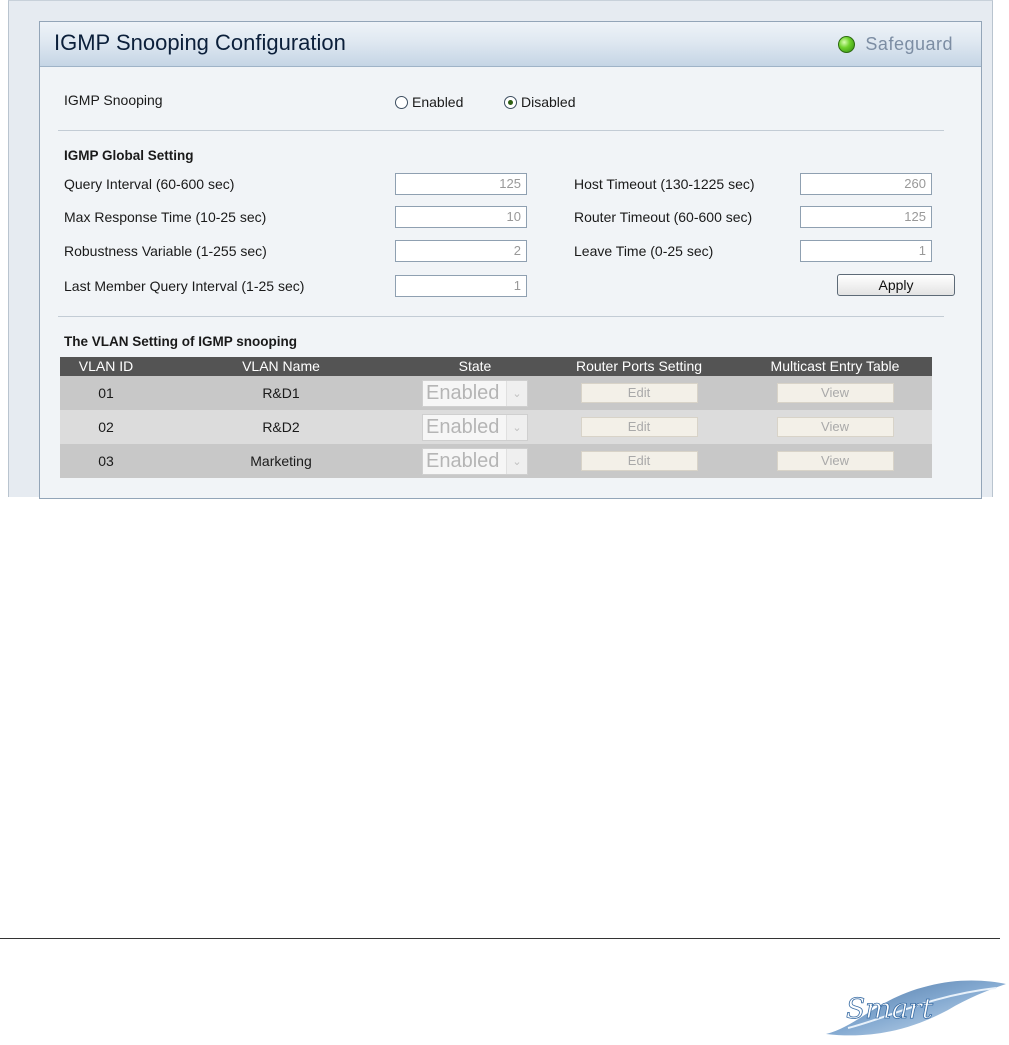 The width and height of the screenshot is (1009, 1045). What do you see at coordinates (184, 286) in the screenshot?
I see `last-member-query-label: Last Member Query Interval (1-25 sec)` at bounding box center [184, 286].